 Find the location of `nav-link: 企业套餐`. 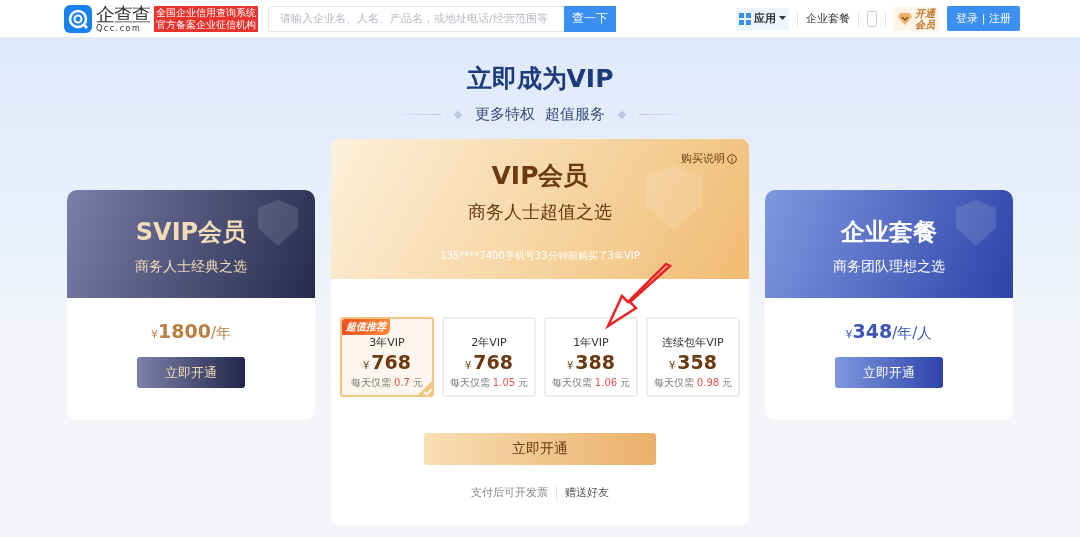

nav-link: 企业套餐 is located at coordinates (828, 18).